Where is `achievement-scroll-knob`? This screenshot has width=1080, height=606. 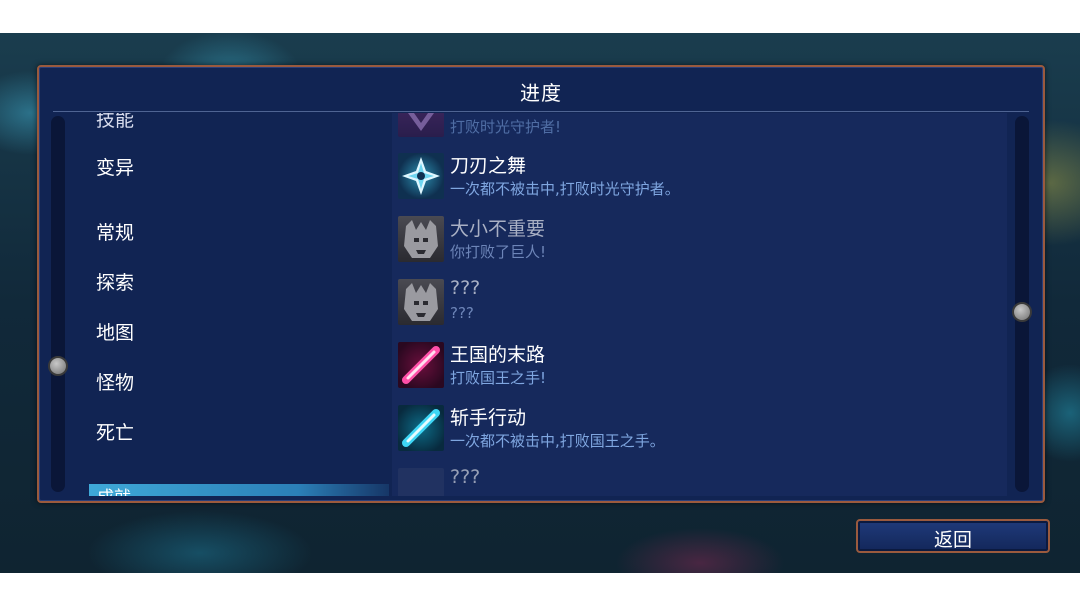
achievement-scroll-knob is located at coordinates (1022, 312).